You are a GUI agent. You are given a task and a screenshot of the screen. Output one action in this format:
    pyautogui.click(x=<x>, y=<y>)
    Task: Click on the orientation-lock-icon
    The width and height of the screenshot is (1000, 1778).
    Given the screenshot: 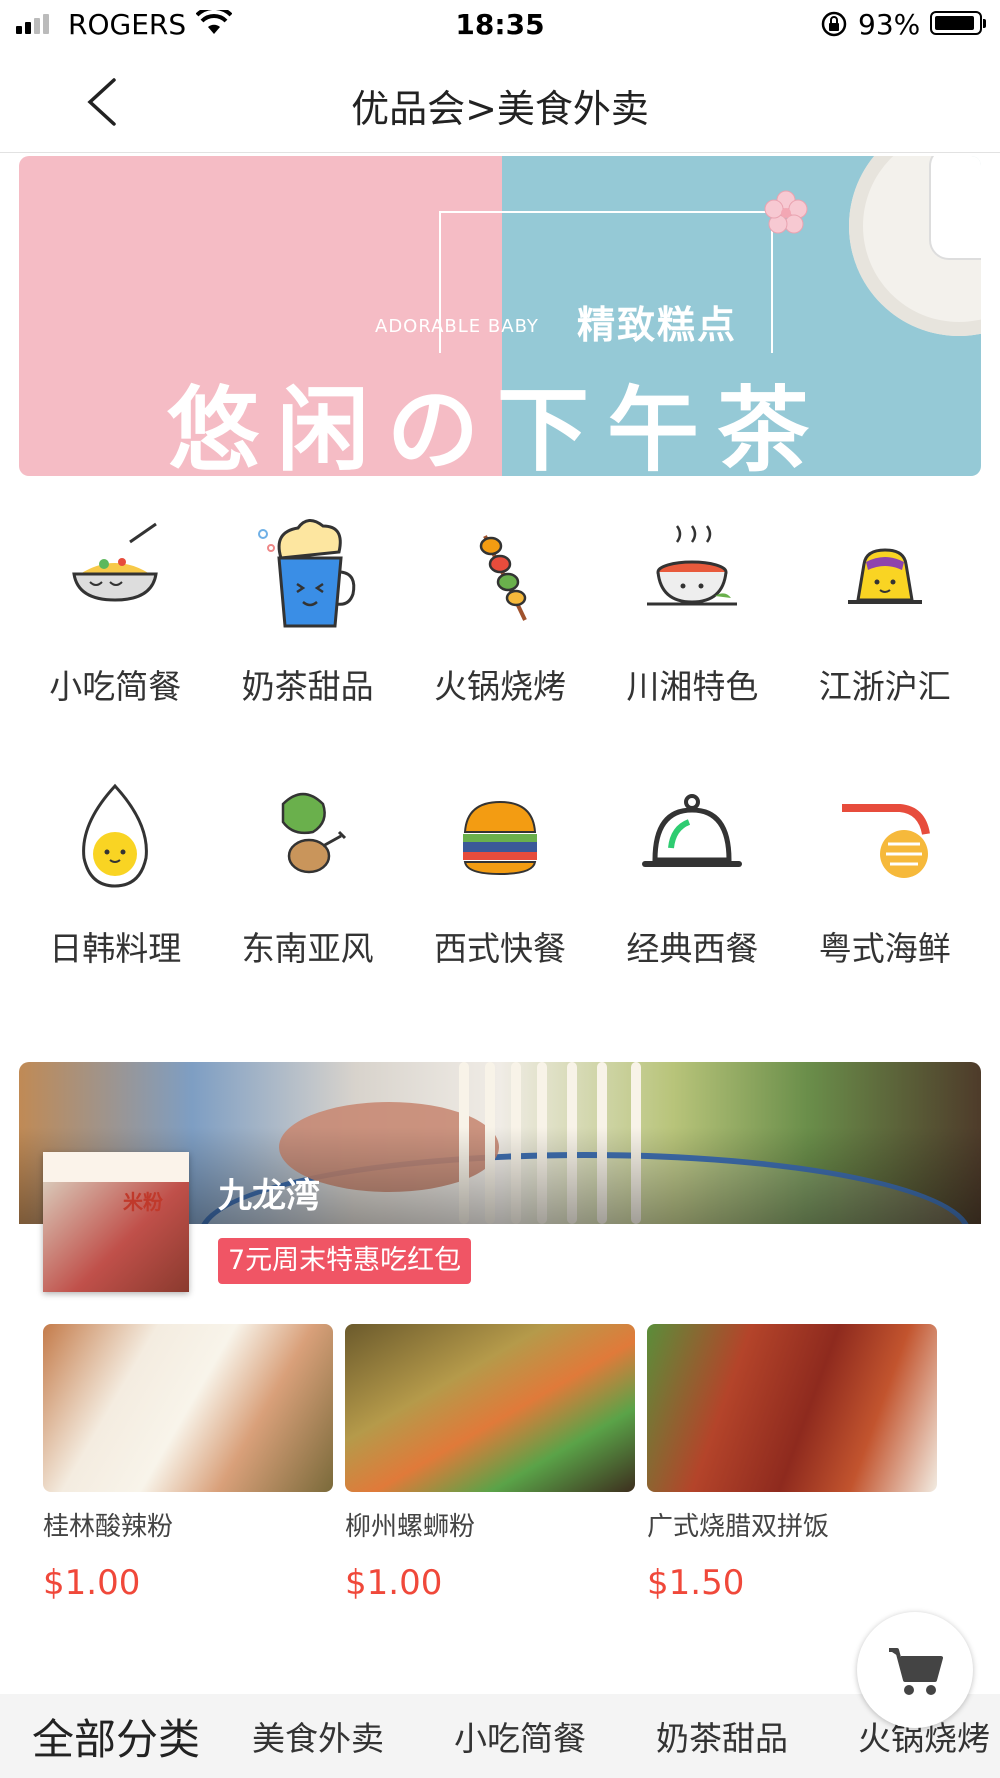 What is the action you would take?
    pyautogui.click(x=834, y=26)
    